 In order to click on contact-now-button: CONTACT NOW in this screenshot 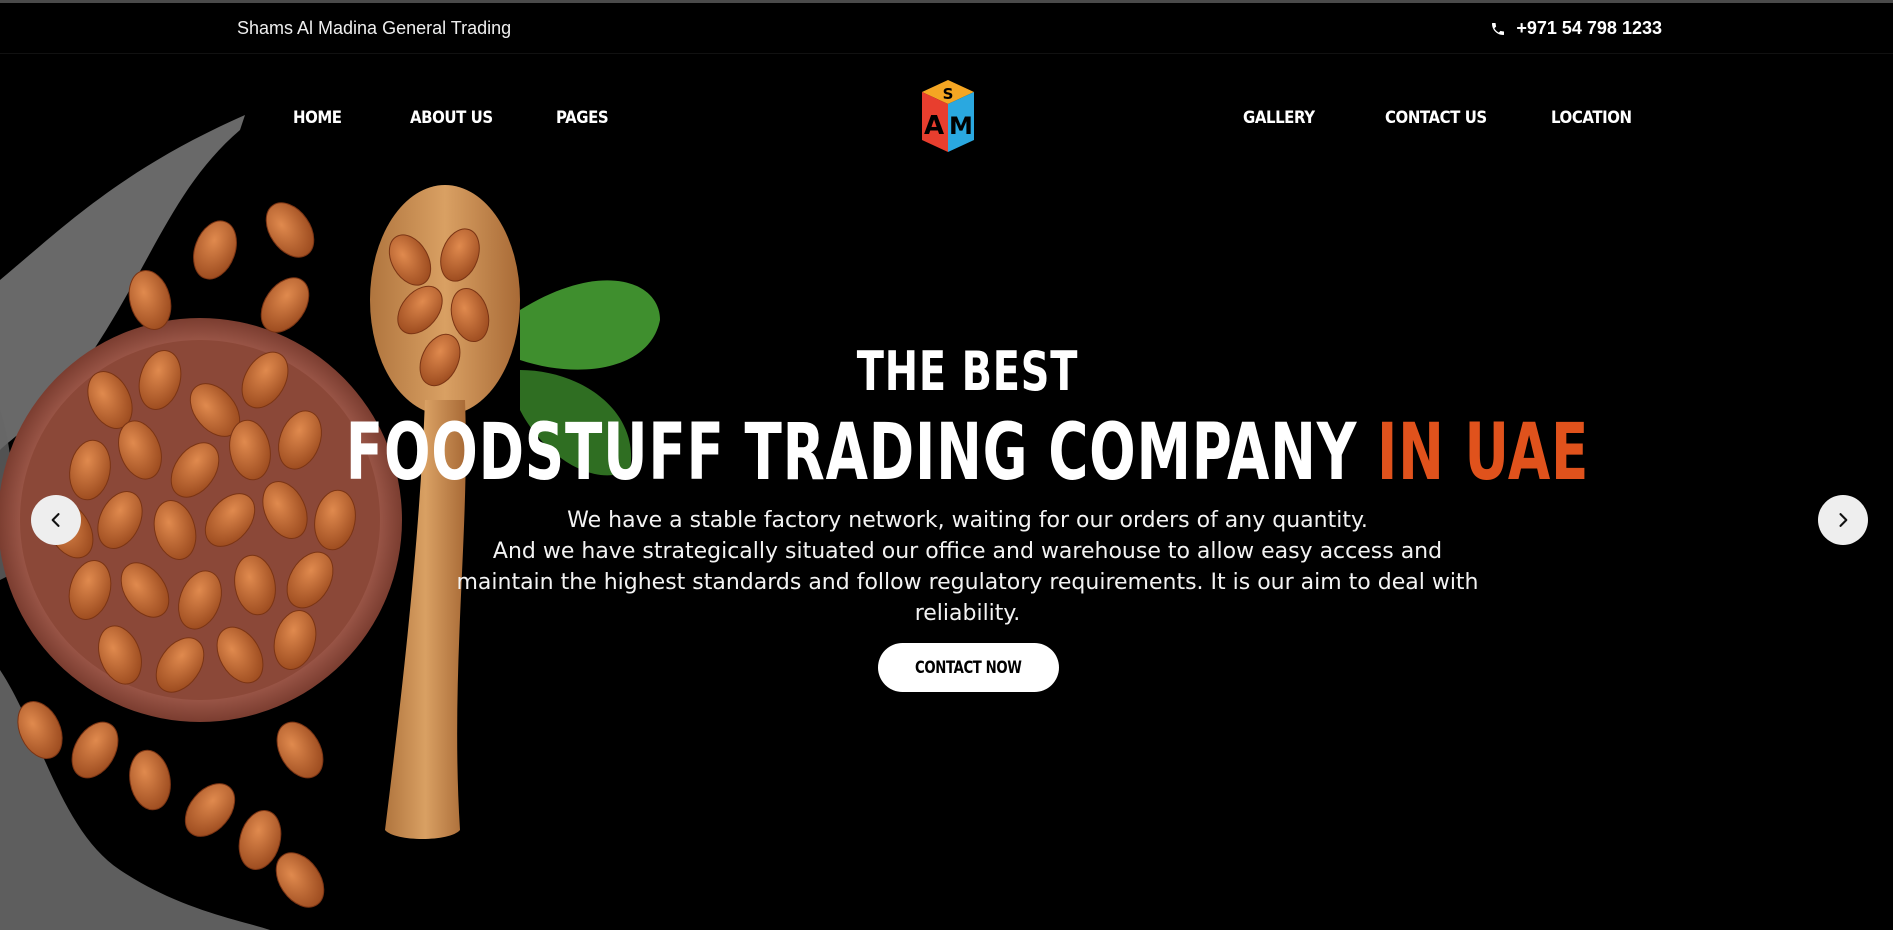, I will do `click(968, 667)`.